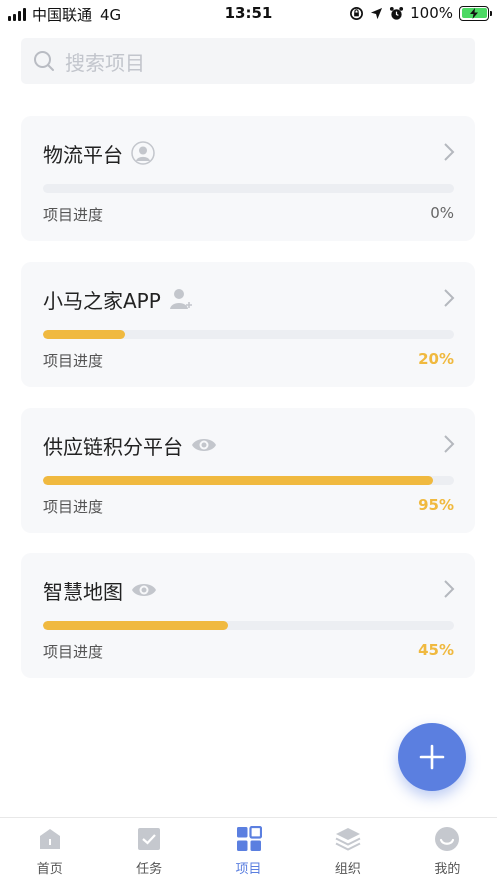 This screenshot has width=497, height=883. What do you see at coordinates (248, 324) in the screenshot?
I see `project-card-xiaoma: 小马之家APP 项目进度 20%` at bounding box center [248, 324].